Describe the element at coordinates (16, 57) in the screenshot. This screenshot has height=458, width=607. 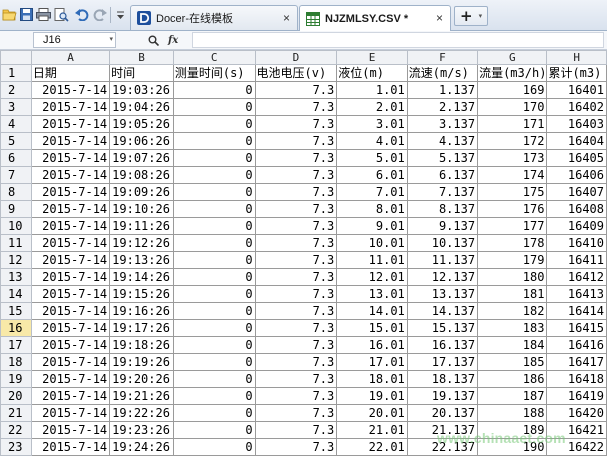
I see `select-all-corner` at that location.